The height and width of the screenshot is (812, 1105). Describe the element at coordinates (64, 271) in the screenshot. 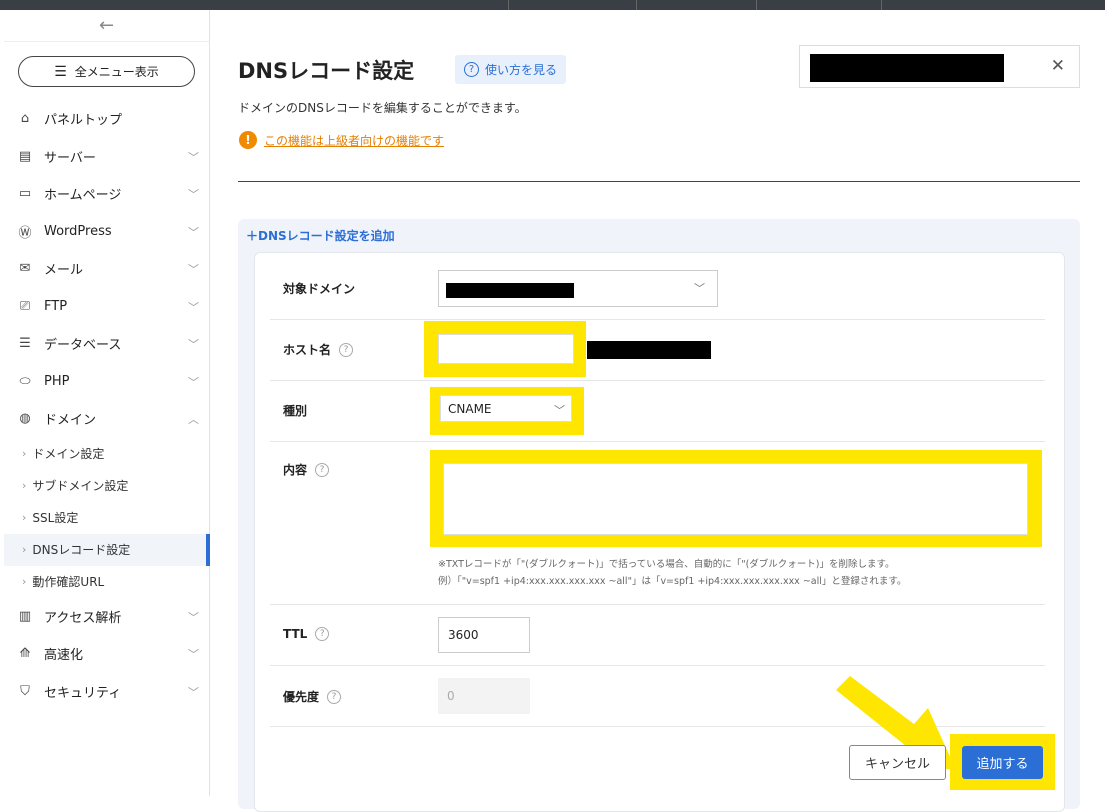

I see `sidebar-item-label: メール` at that location.